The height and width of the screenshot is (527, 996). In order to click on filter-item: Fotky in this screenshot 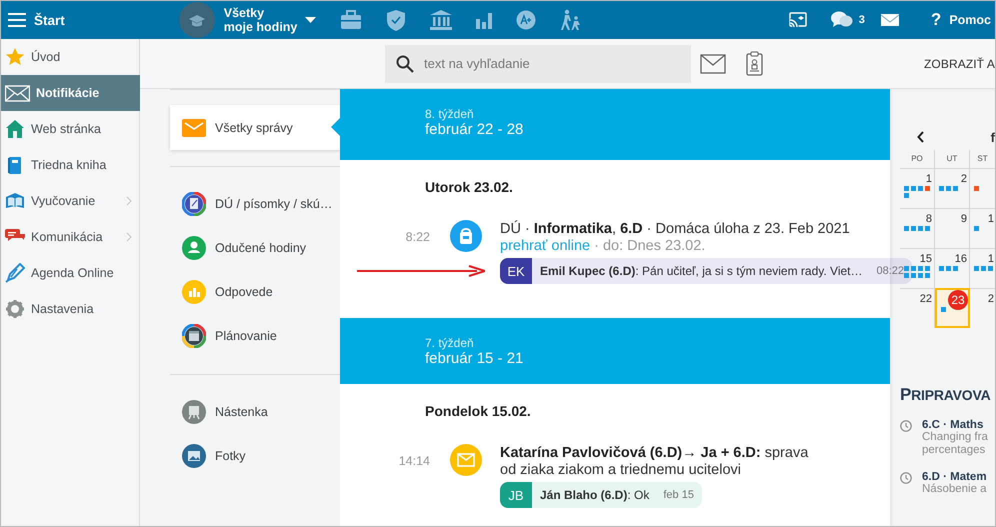, I will do `click(255, 456)`.